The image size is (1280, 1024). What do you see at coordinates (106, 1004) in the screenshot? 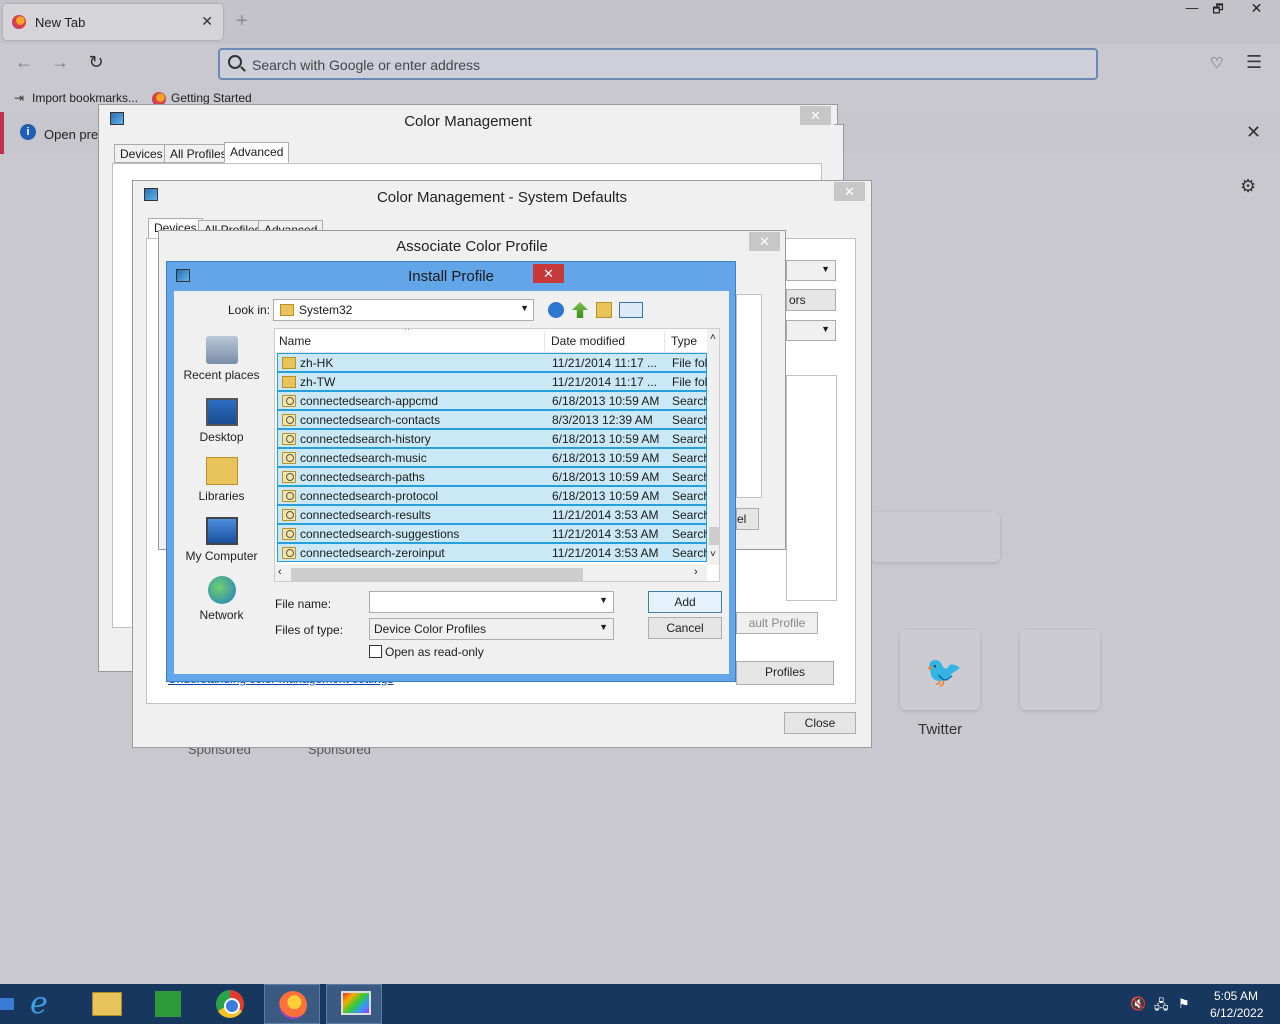
I see `taskbar-file-explorer` at bounding box center [106, 1004].